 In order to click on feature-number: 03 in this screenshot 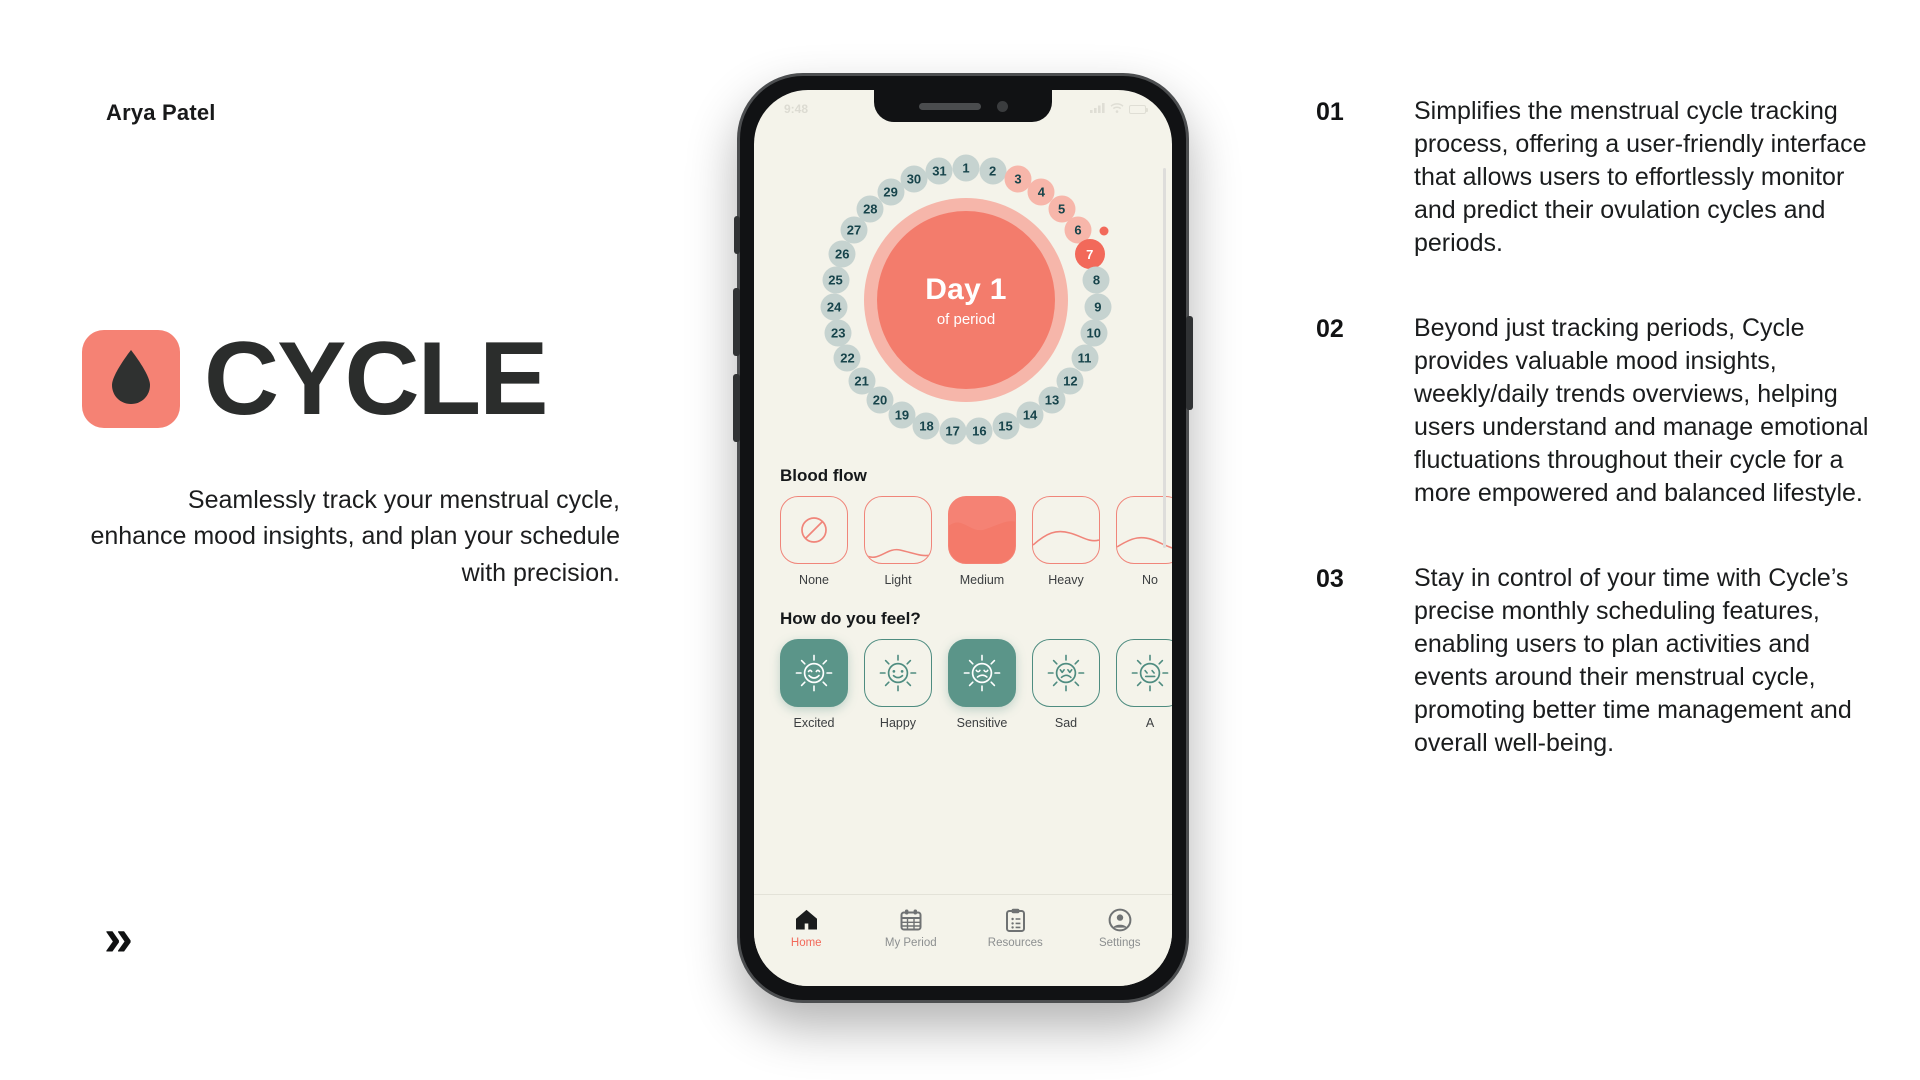, I will do `click(1330, 579)`.